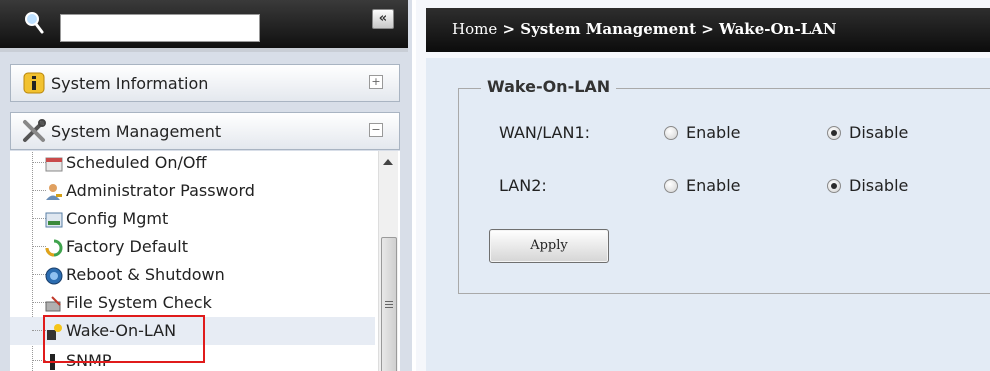 This screenshot has width=990, height=371. I want to click on power-icon, so click(54, 276).